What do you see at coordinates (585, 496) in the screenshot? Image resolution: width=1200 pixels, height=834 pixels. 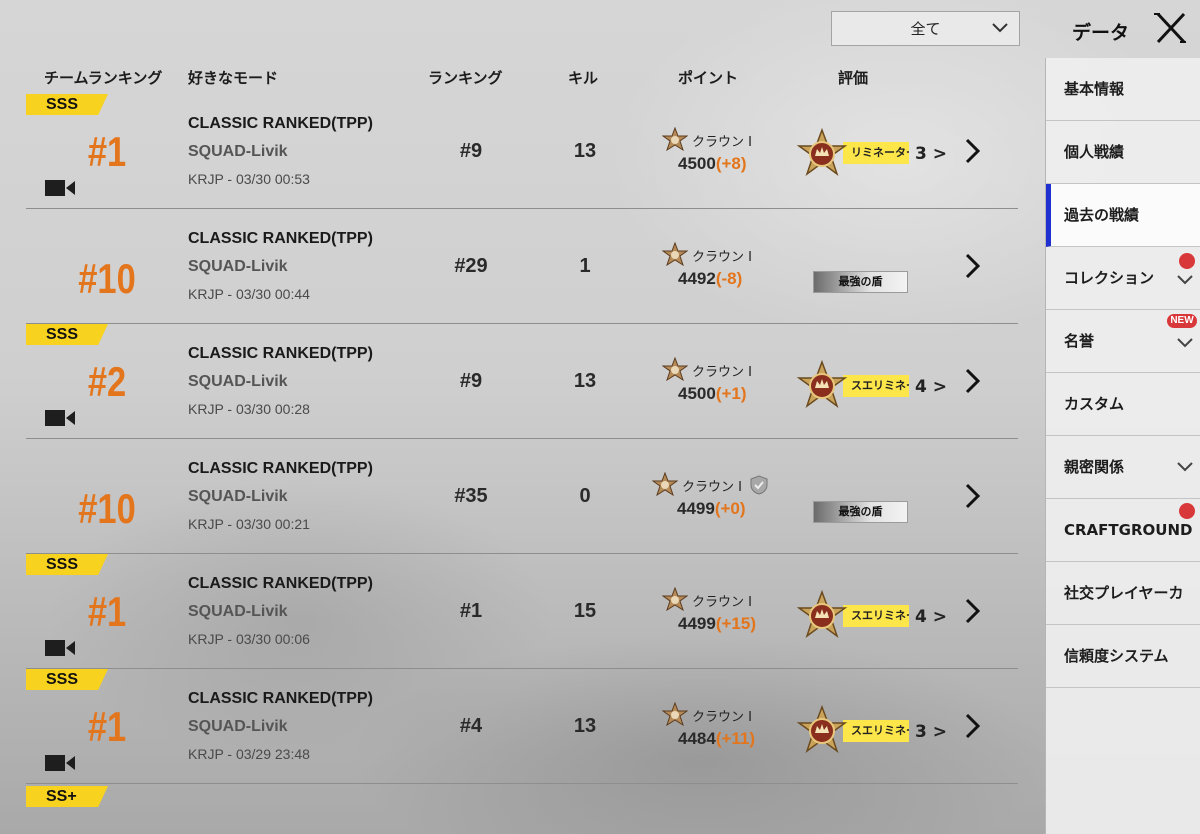 I see `match-kills: 0` at bounding box center [585, 496].